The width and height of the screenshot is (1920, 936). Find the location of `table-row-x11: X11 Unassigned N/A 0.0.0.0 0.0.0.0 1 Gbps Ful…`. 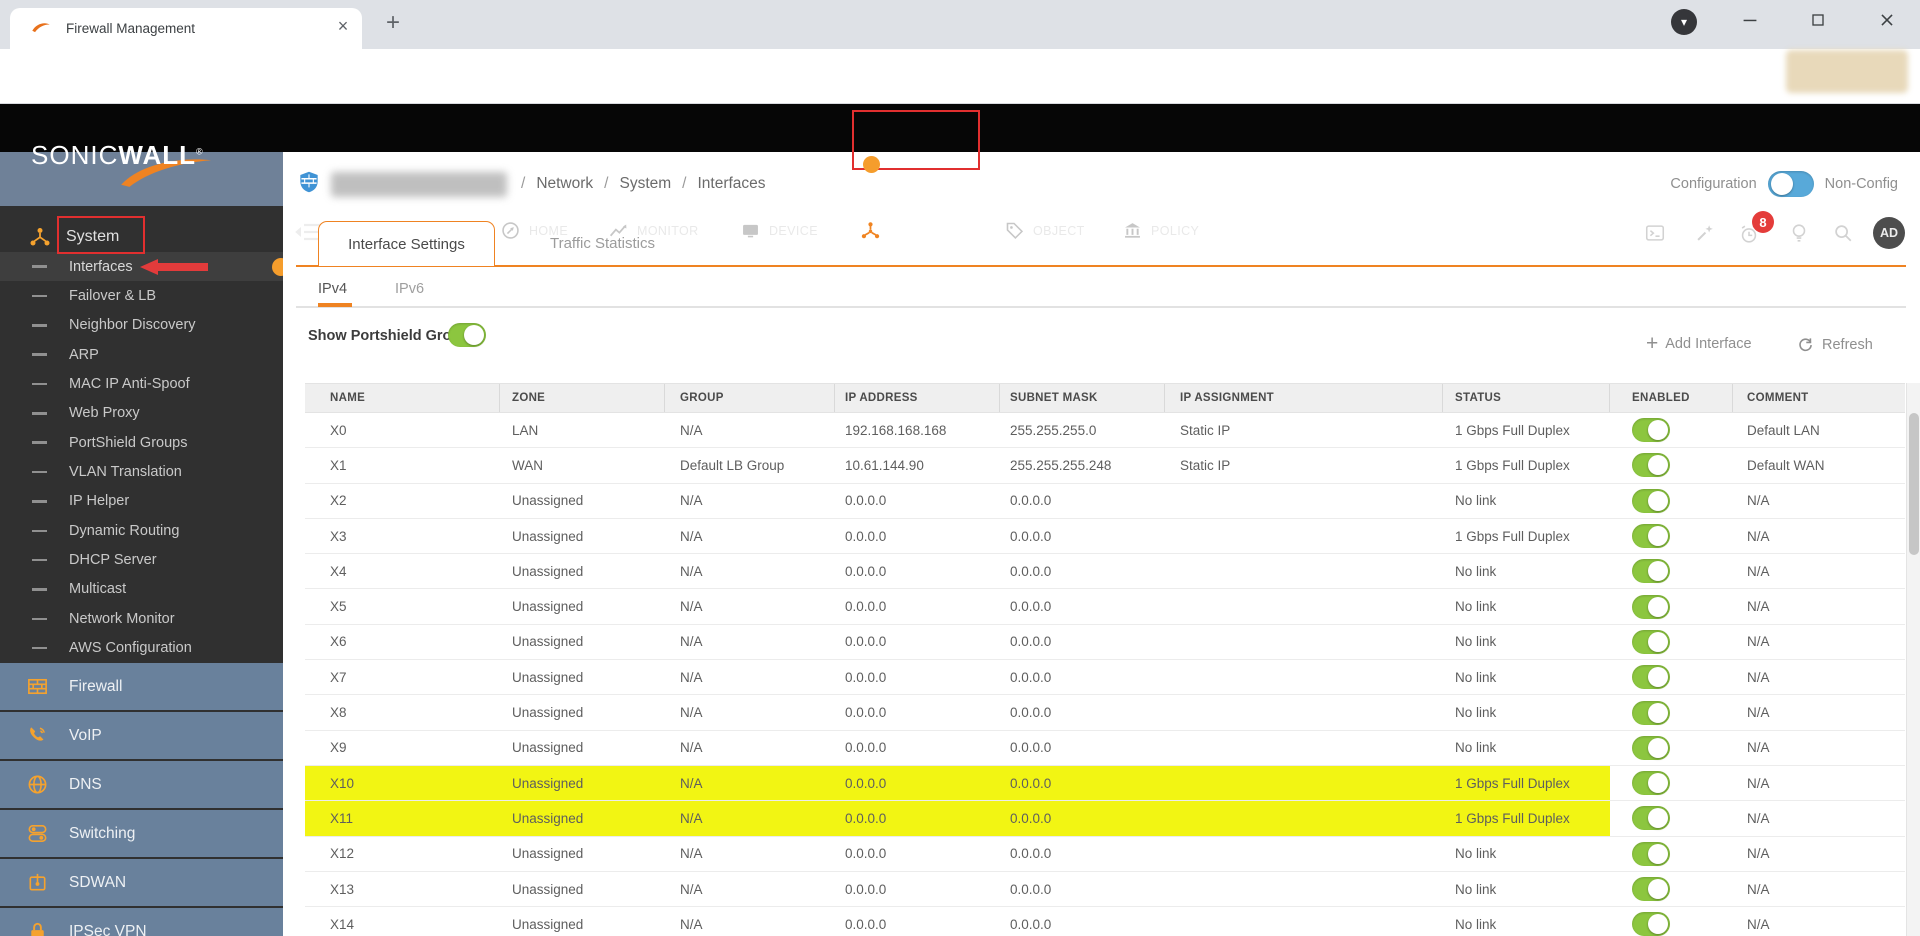

table-row-x11: X11 Unassigned N/A 0.0.0.0 0.0.0.0 1 Gbps Ful… is located at coordinates (1105, 819).